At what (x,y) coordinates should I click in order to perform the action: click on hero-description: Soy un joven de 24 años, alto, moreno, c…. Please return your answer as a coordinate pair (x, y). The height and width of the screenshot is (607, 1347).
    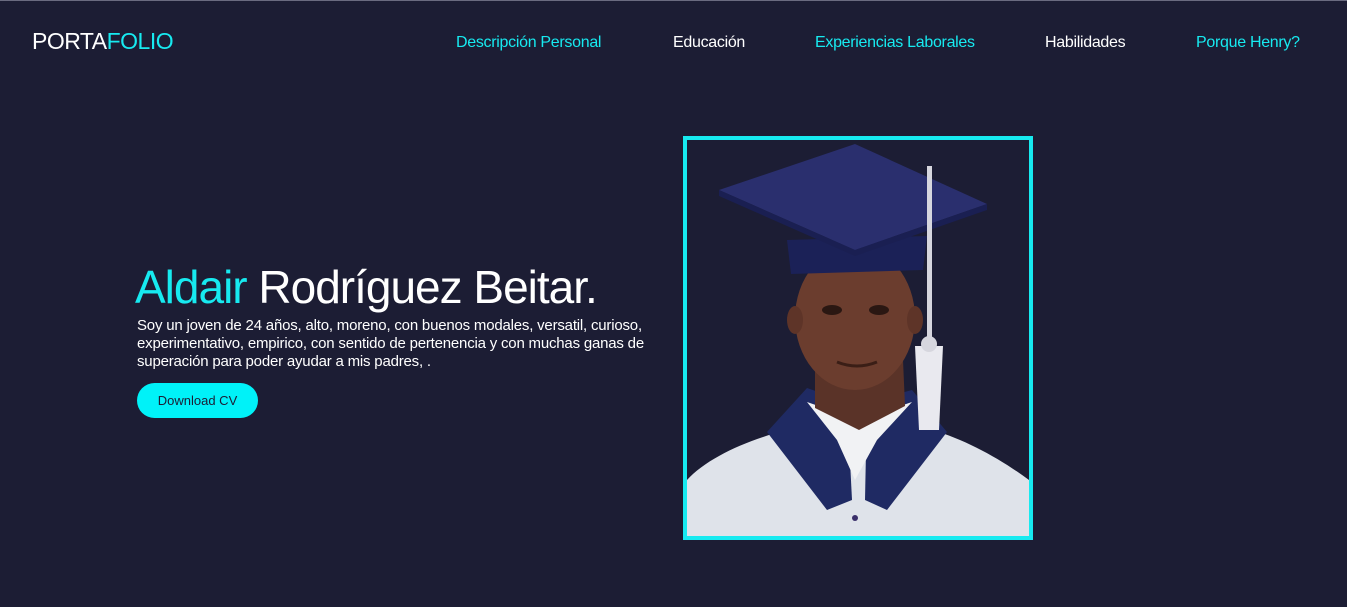
    Looking at the image, I should click on (390, 343).